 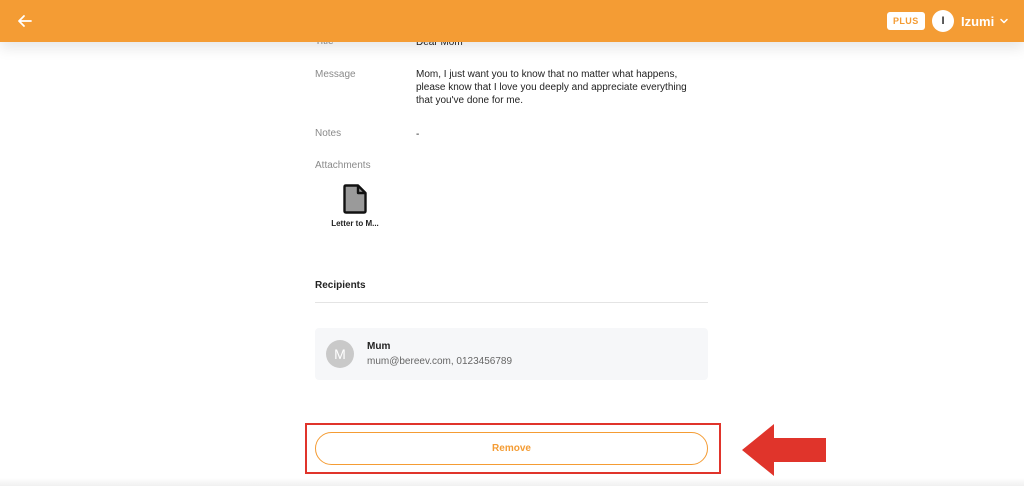 I want to click on avatar: M, so click(x=340, y=354).